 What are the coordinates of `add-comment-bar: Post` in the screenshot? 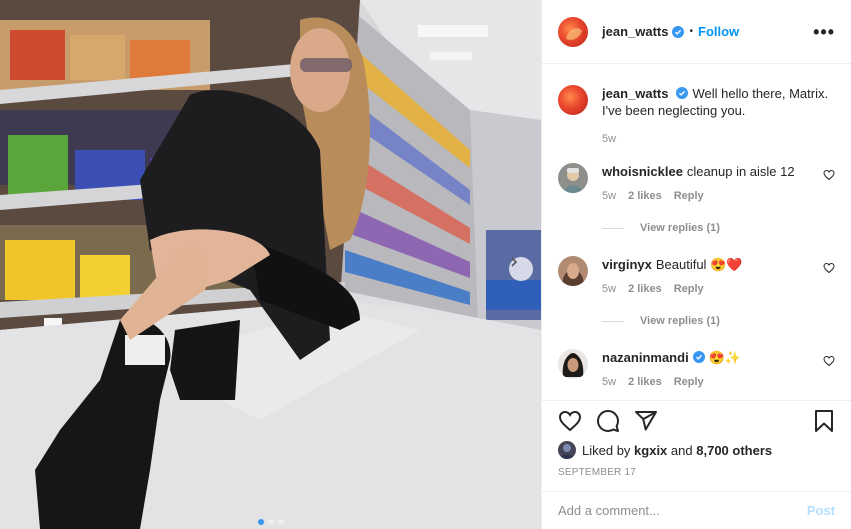 It's located at (696, 510).